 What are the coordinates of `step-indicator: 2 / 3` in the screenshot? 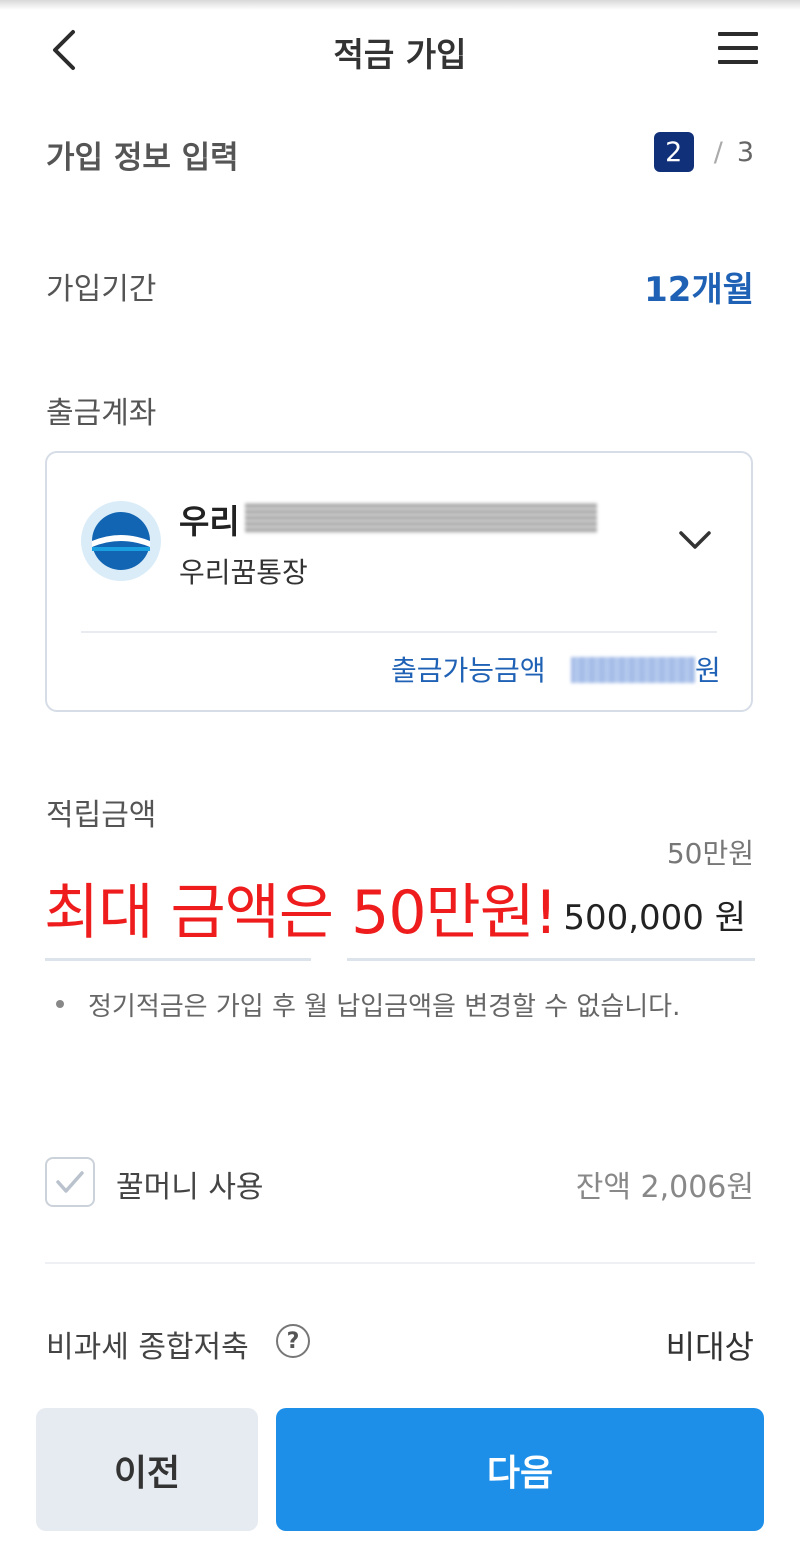 It's located at (703, 152).